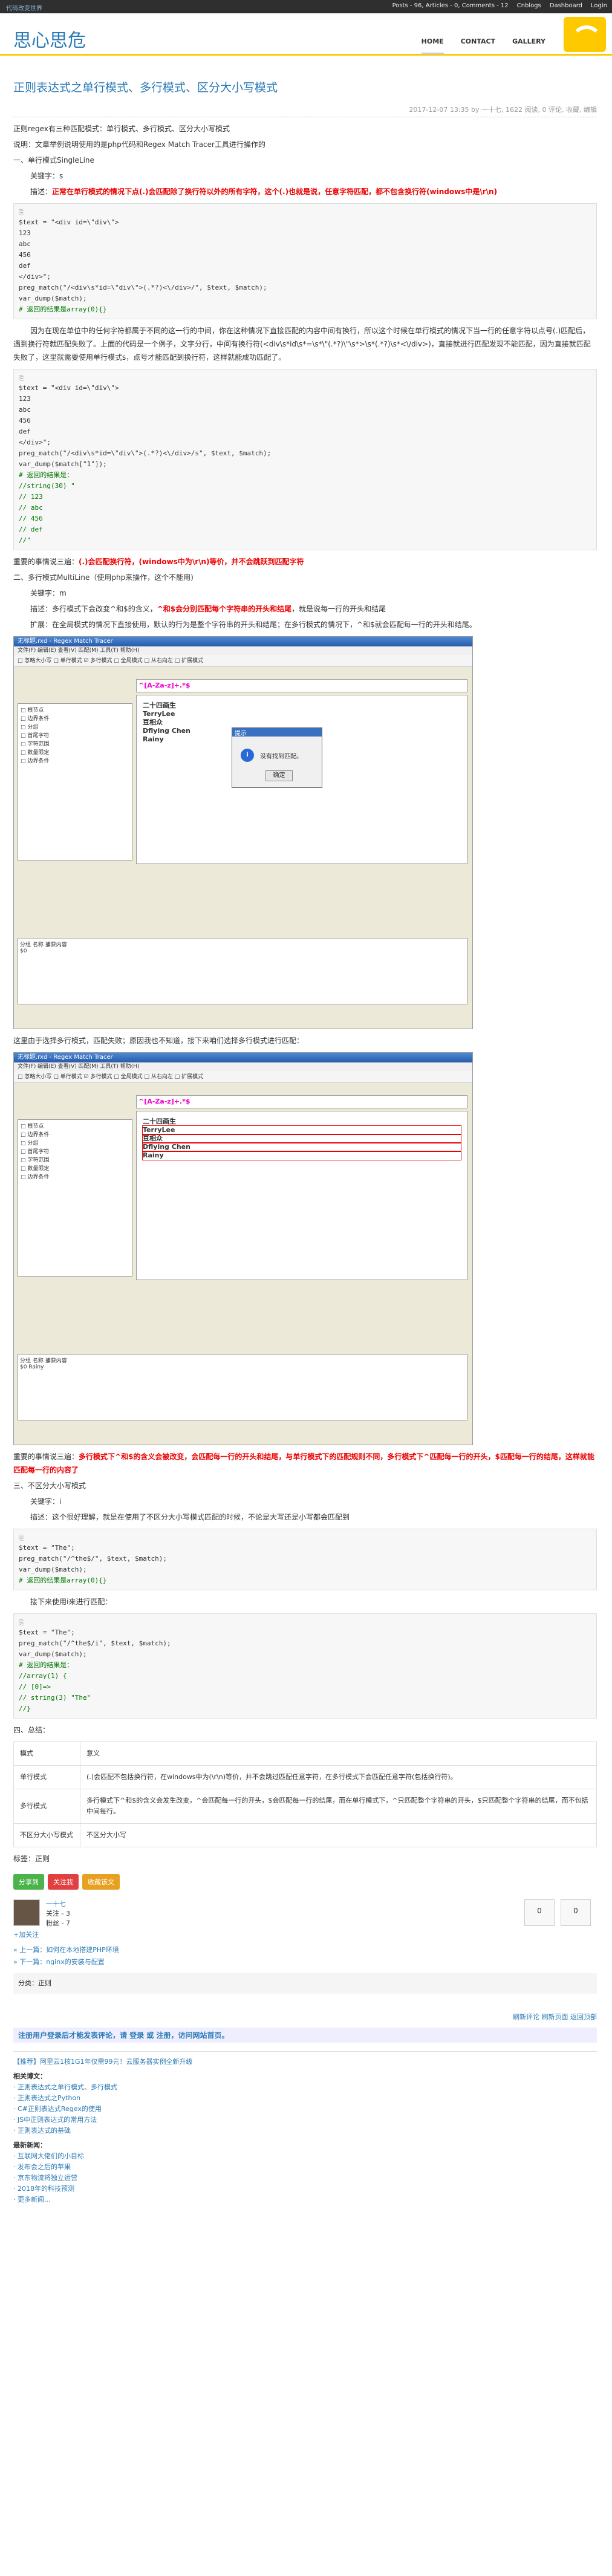  What do you see at coordinates (305, 1754) in the screenshot?
I see `table-row: 模式 意义` at bounding box center [305, 1754].